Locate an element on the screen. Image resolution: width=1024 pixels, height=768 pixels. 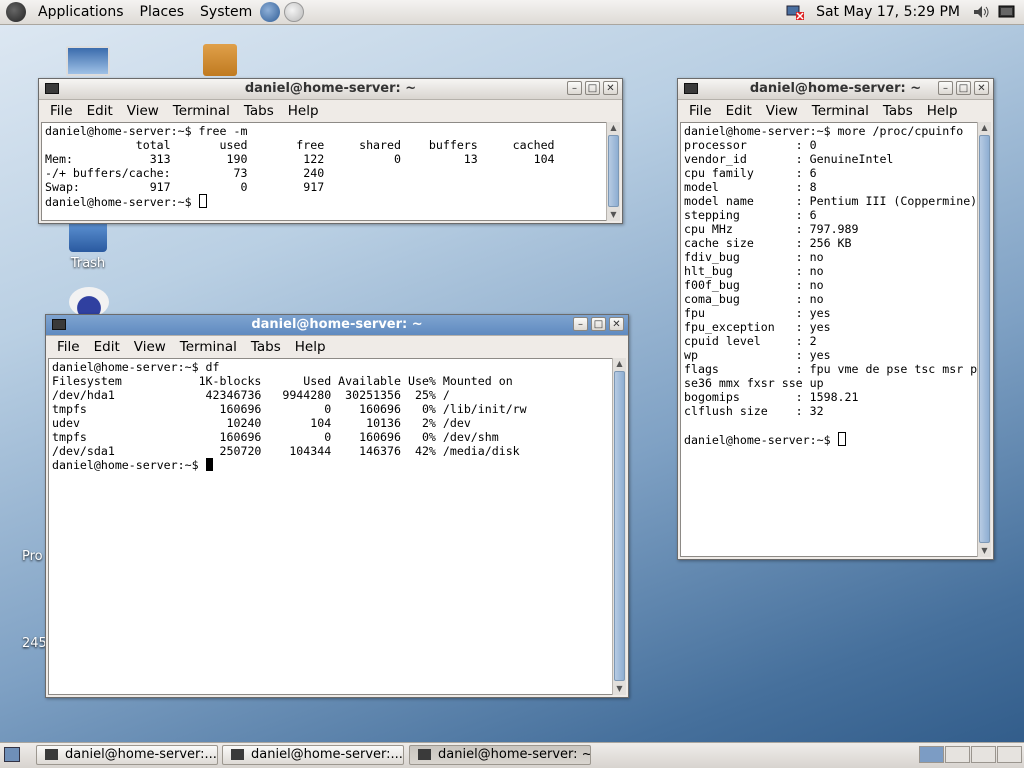
mail-launcher-icon is located at coordinates (294, 12).